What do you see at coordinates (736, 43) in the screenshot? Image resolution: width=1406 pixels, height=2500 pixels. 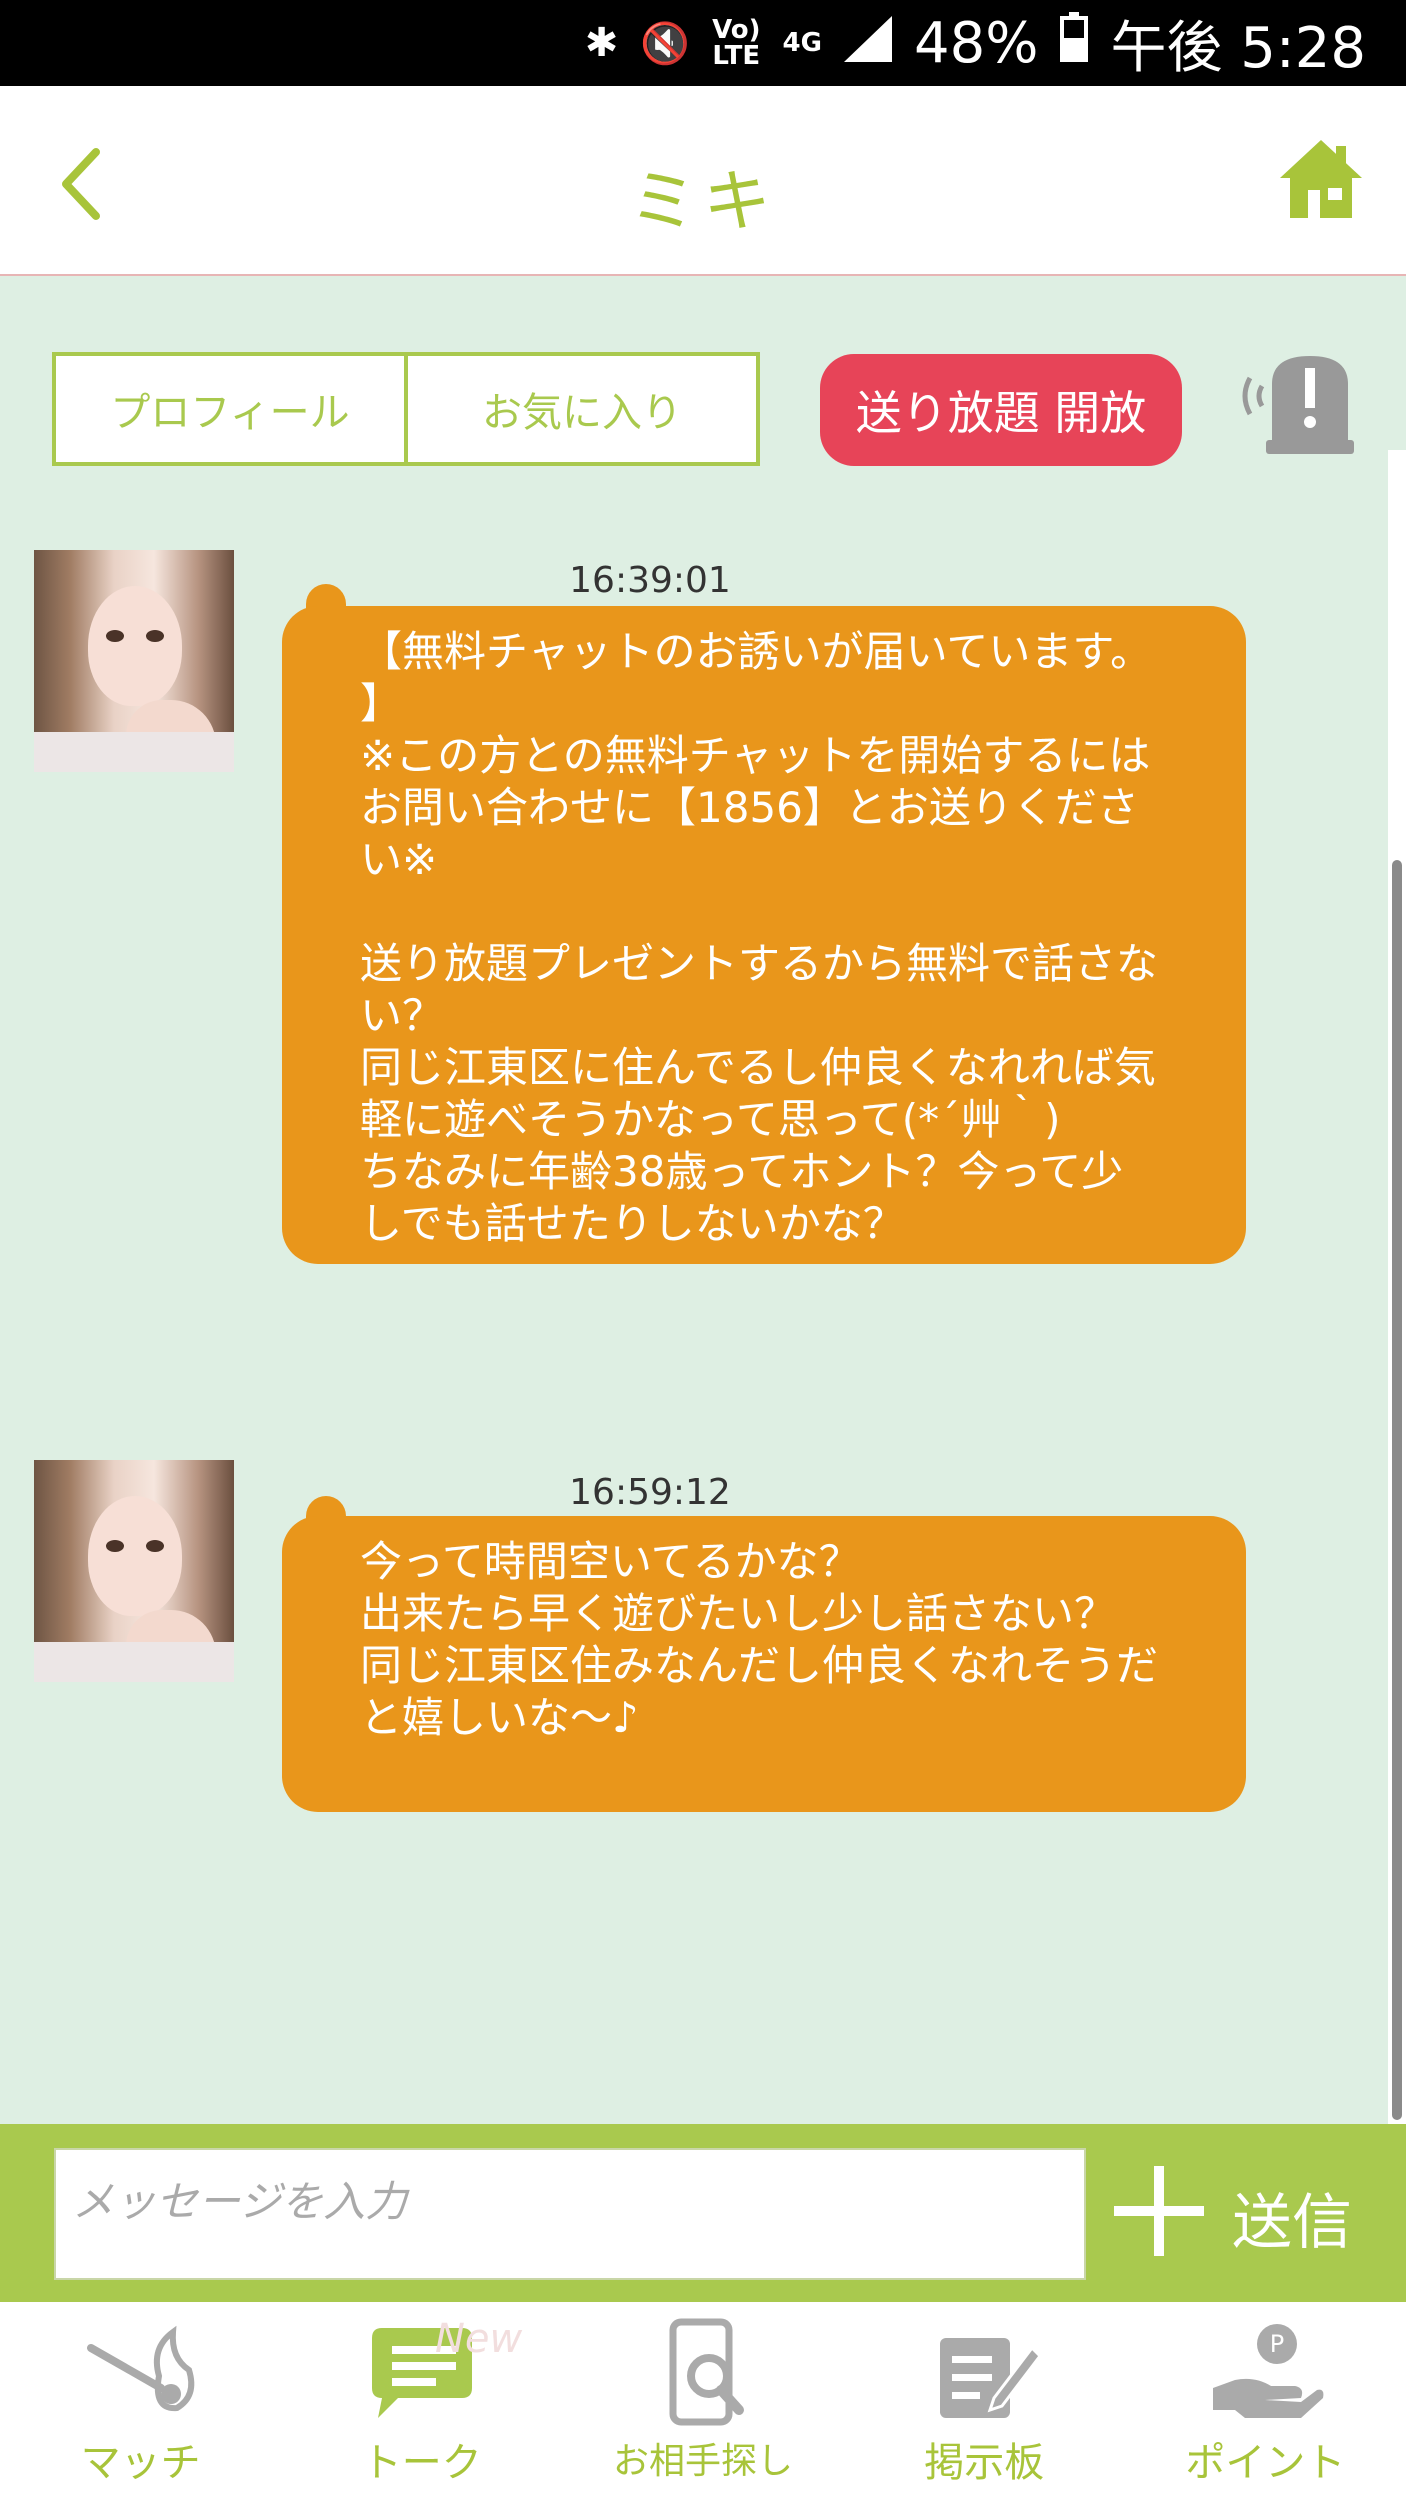 I see `volte-indicator: Vo) LTE` at bounding box center [736, 43].